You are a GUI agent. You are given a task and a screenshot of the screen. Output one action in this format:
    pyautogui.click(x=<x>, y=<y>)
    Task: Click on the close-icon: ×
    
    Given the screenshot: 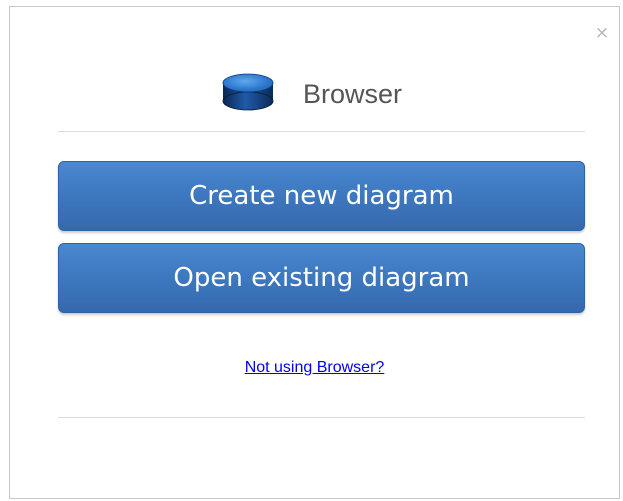 What is the action you would take?
    pyautogui.click(x=602, y=33)
    